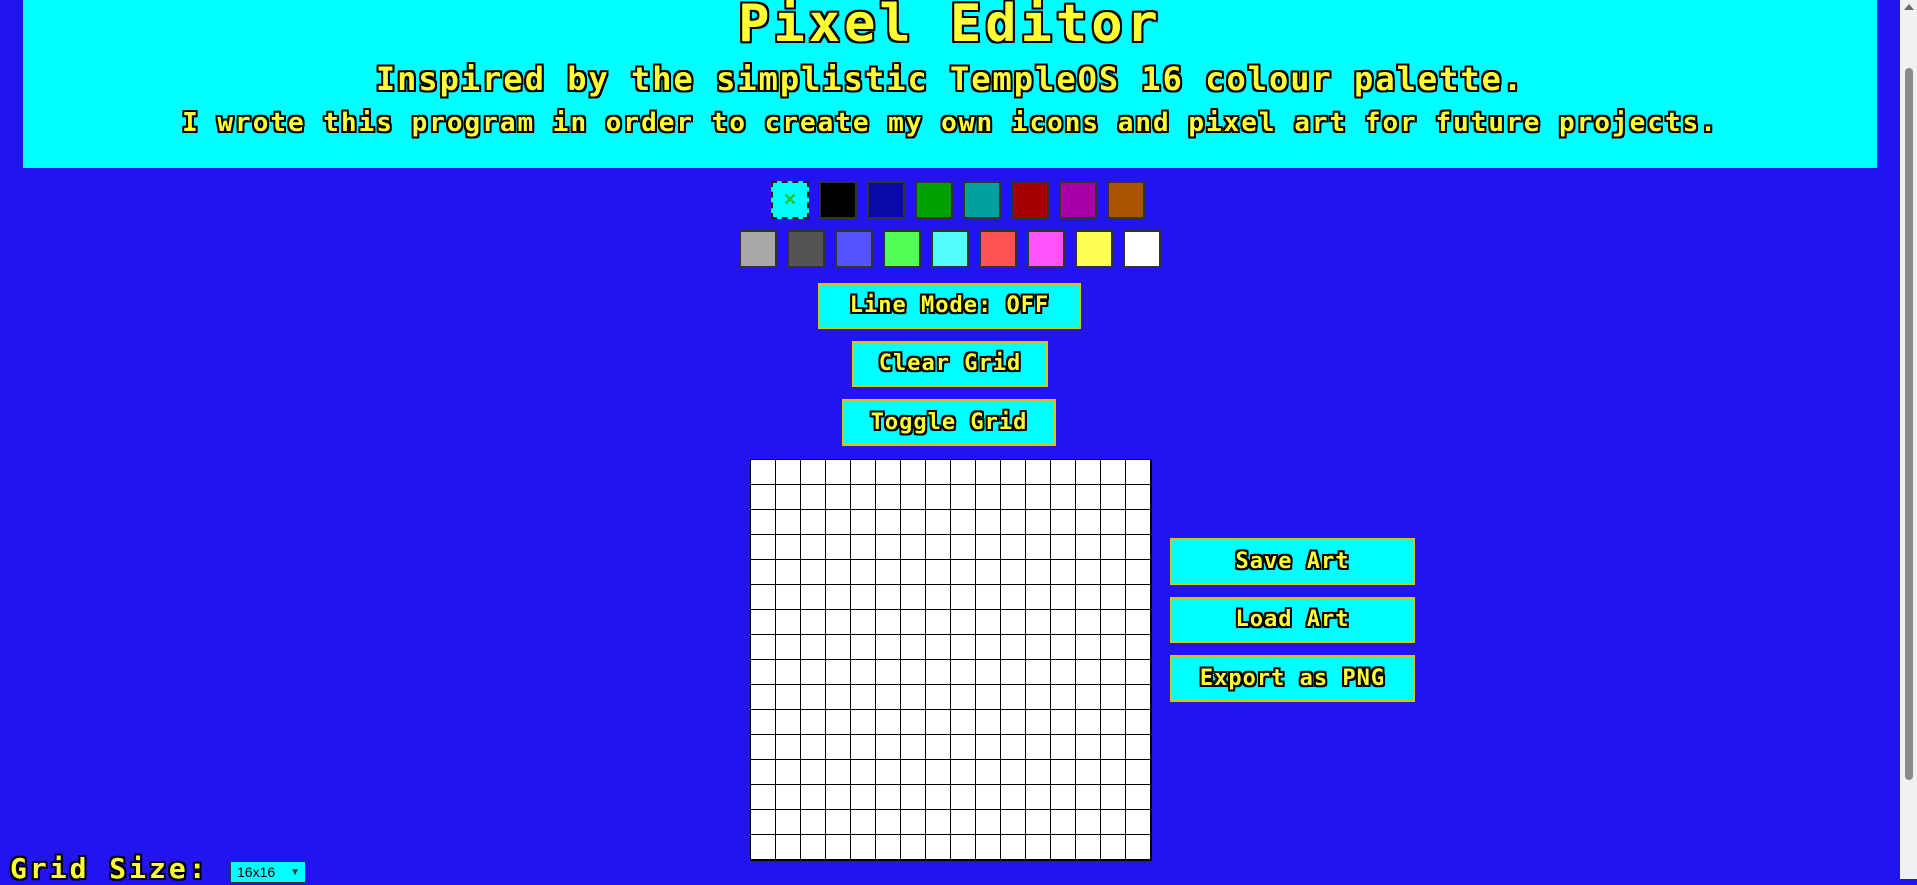 This screenshot has width=1917, height=885. Describe the element at coordinates (1908, 439) in the screenshot. I see `page-scrollbar` at that location.